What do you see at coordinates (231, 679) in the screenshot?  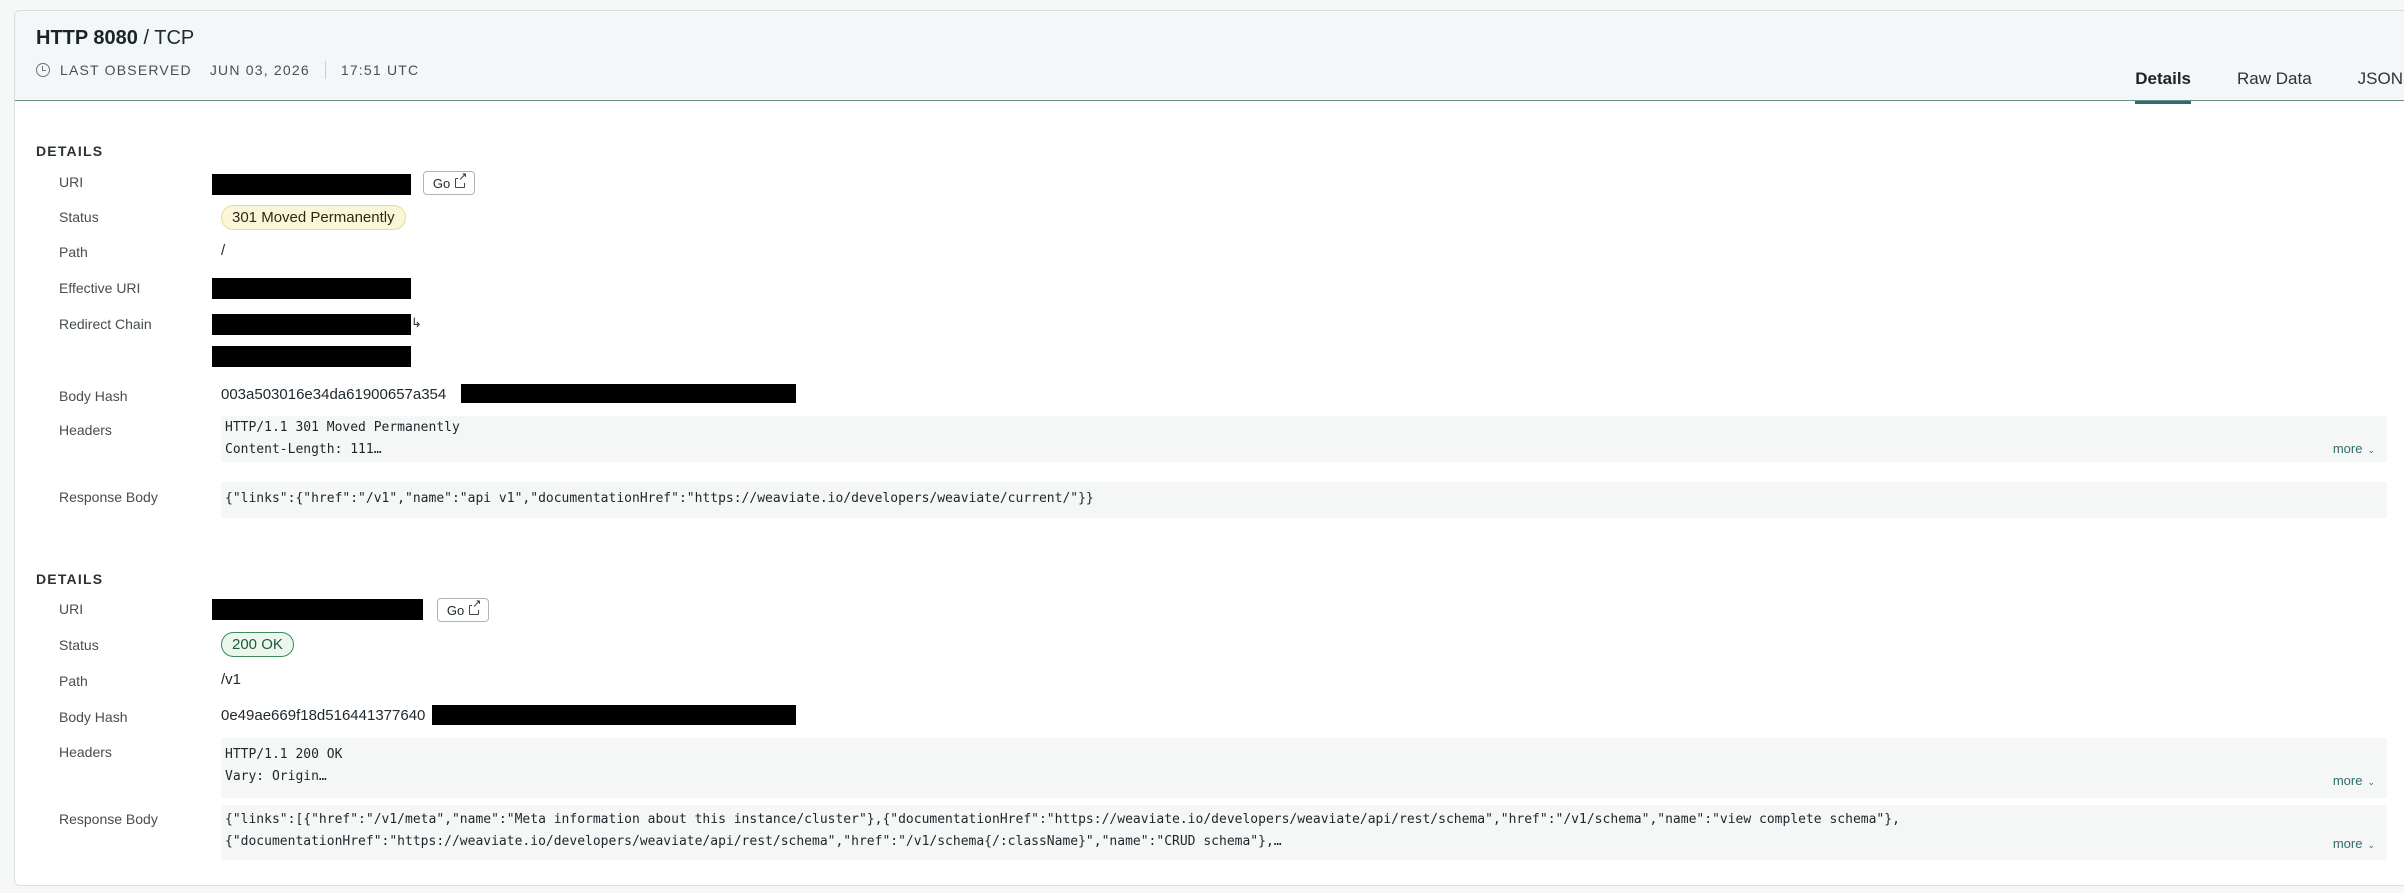 I see `path-value: /v1` at bounding box center [231, 679].